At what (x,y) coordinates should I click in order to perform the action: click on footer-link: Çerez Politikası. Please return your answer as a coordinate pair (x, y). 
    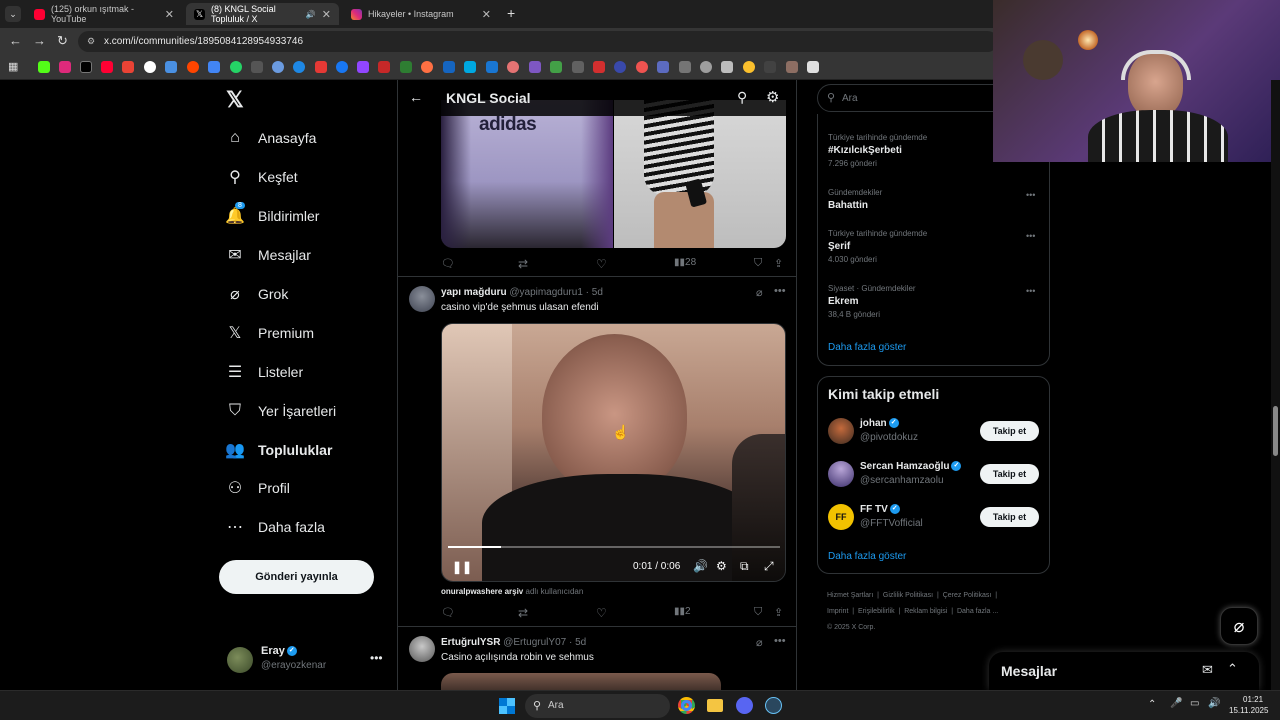
    Looking at the image, I should click on (967, 595).